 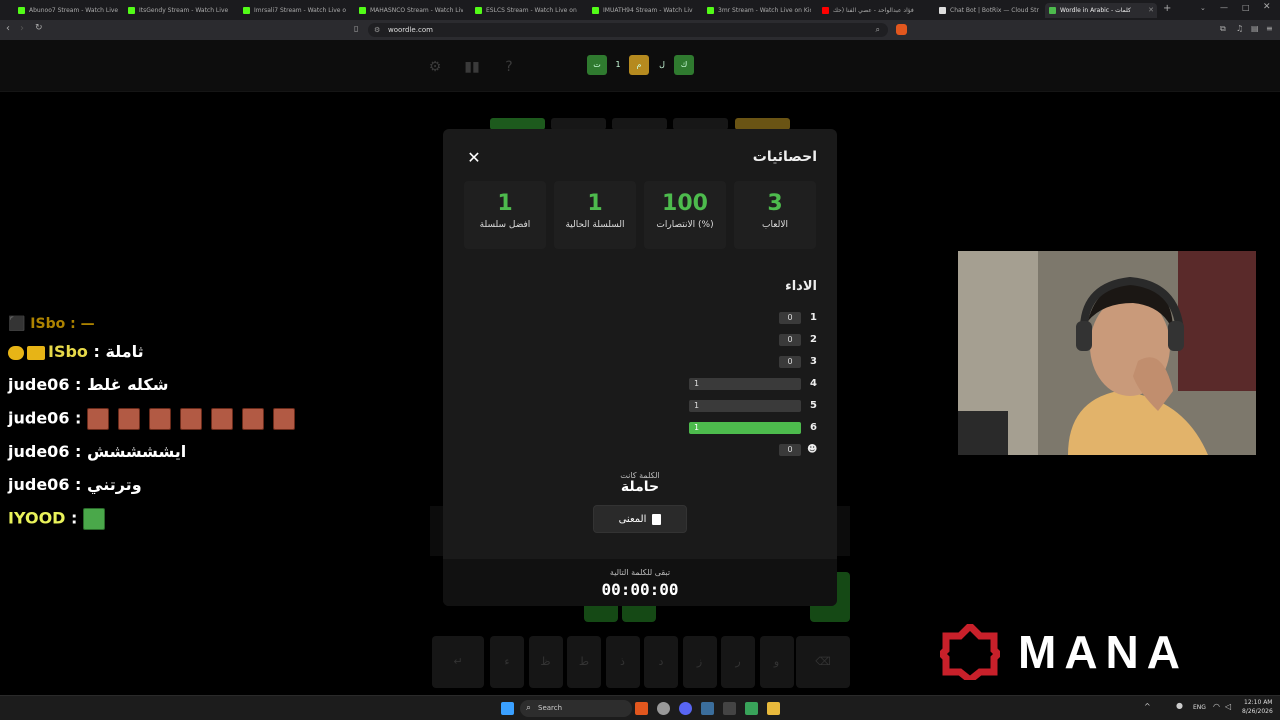 I want to click on distribution-bar: 0, so click(x=790, y=362).